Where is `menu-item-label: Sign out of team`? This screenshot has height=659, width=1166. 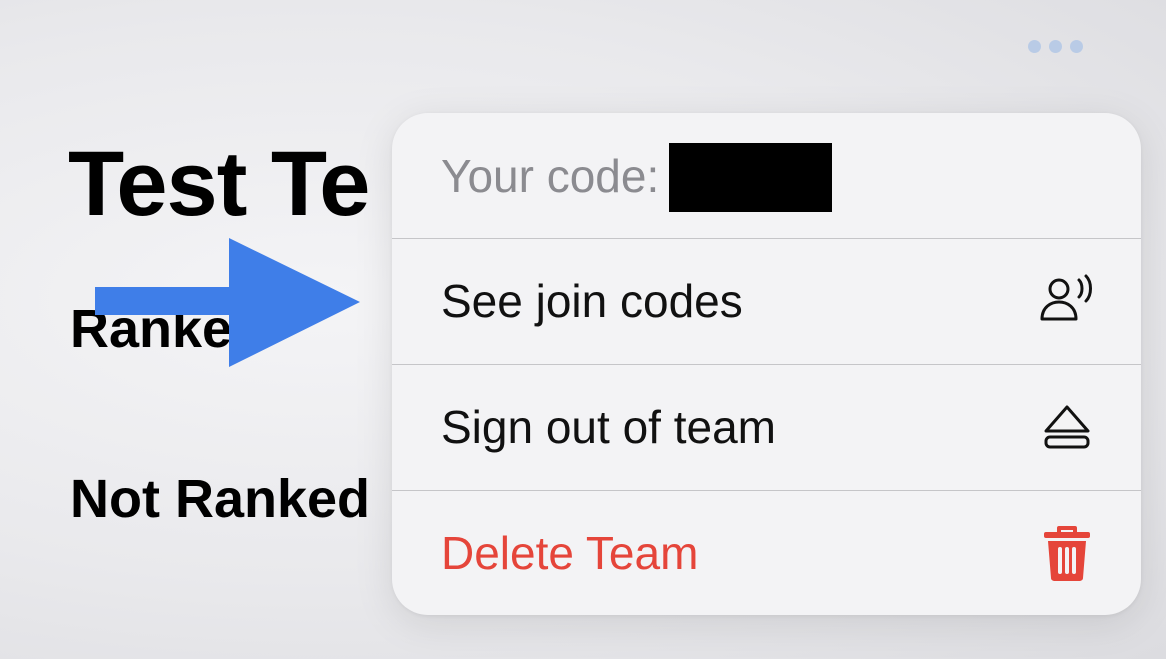
menu-item-label: Sign out of team is located at coordinates (608, 427).